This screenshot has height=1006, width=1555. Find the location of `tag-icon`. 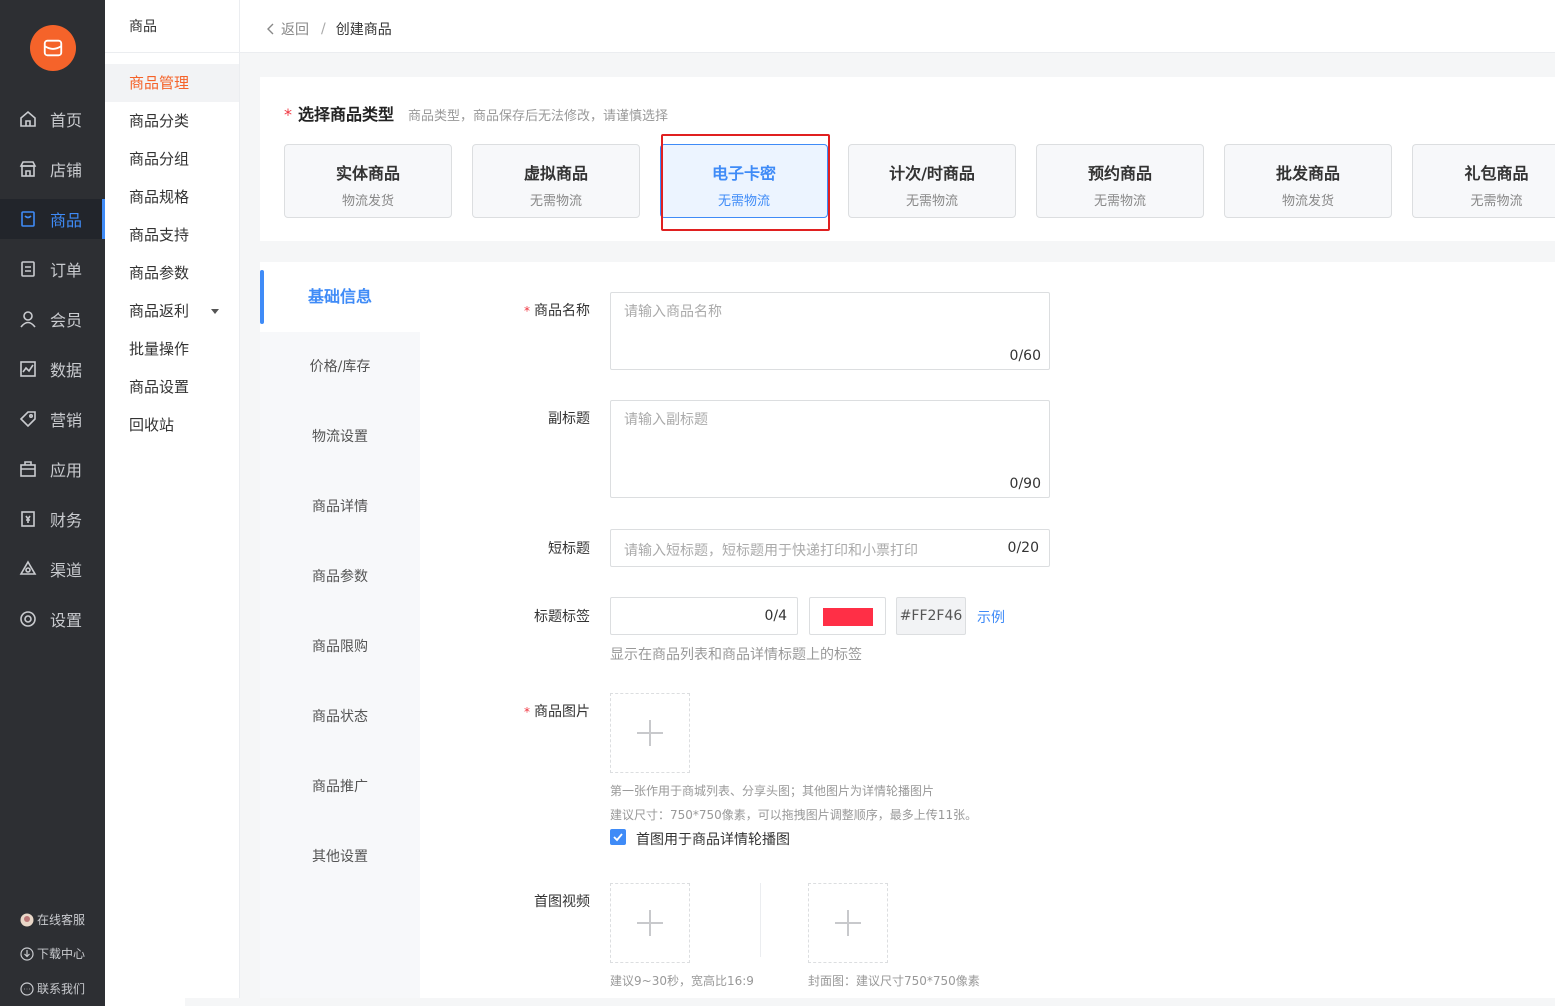

tag-icon is located at coordinates (28, 419).